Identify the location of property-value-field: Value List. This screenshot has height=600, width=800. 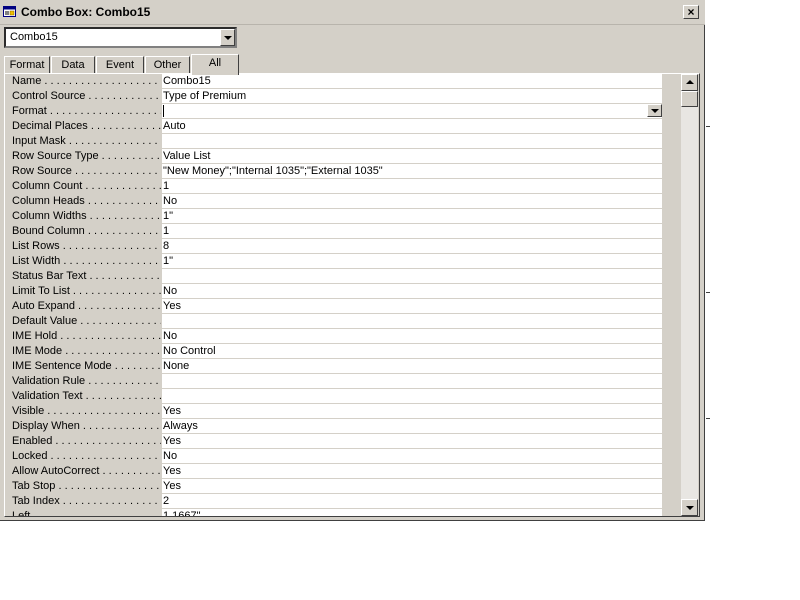
(412, 156).